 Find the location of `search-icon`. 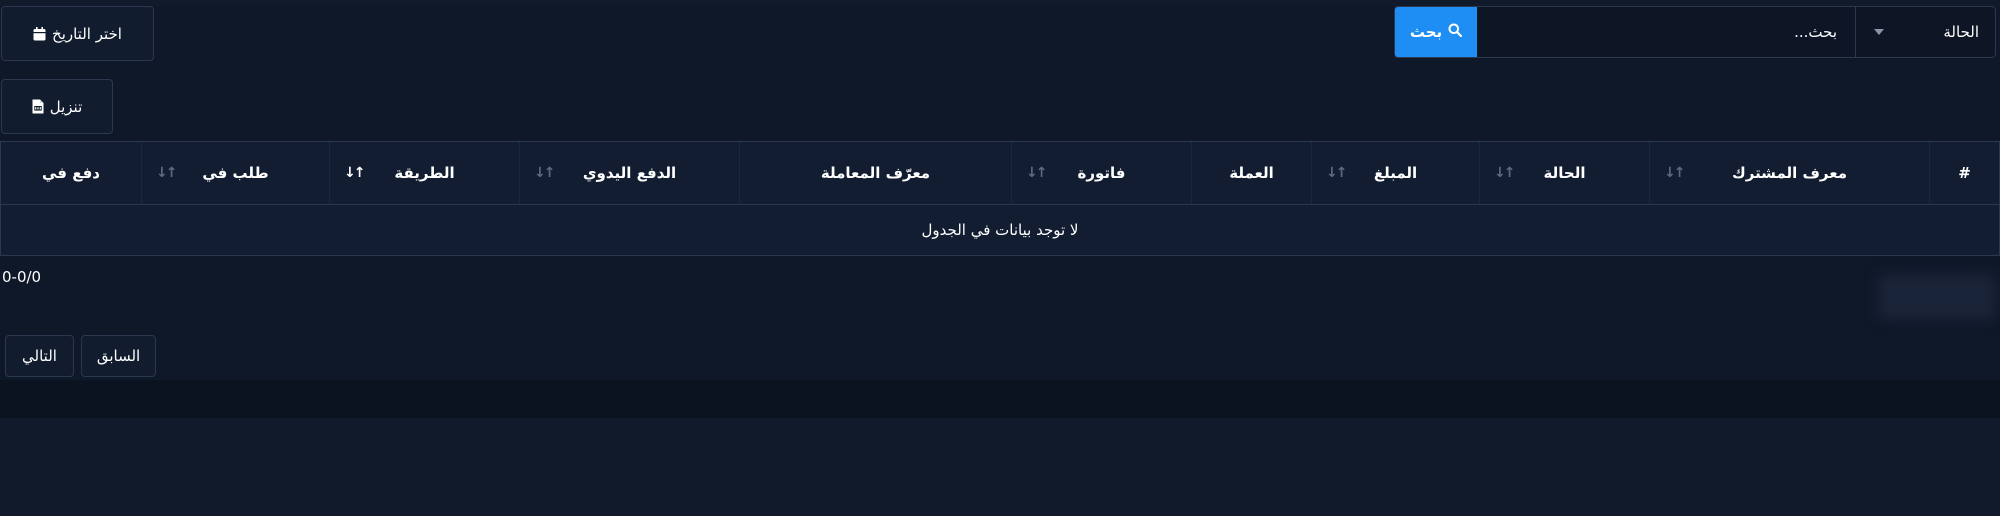

search-icon is located at coordinates (1455, 32).